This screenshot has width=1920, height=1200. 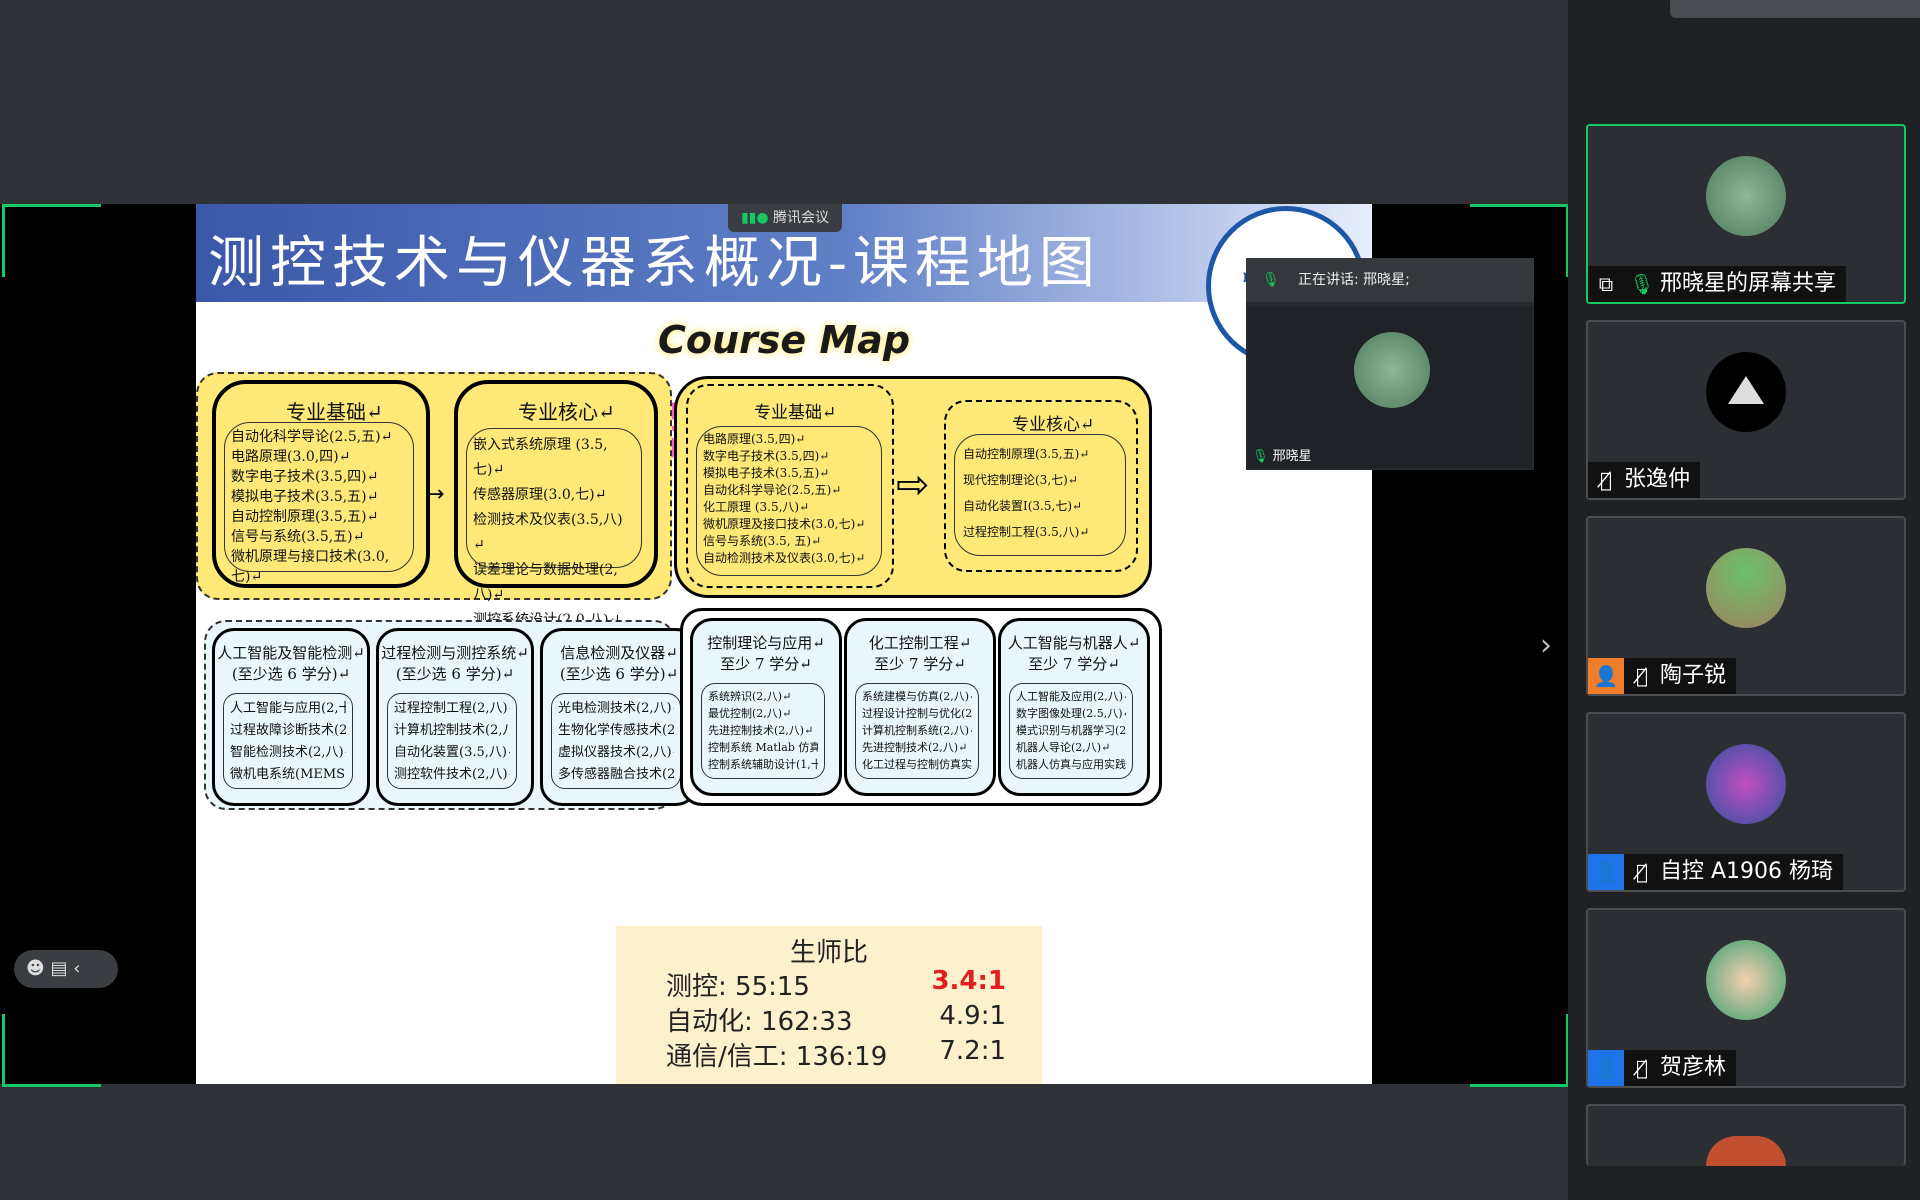 What do you see at coordinates (777, 1057) in the screenshot?
I see `ratio-label: 通信/信工: 136:19` at bounding box center [777, 1057].